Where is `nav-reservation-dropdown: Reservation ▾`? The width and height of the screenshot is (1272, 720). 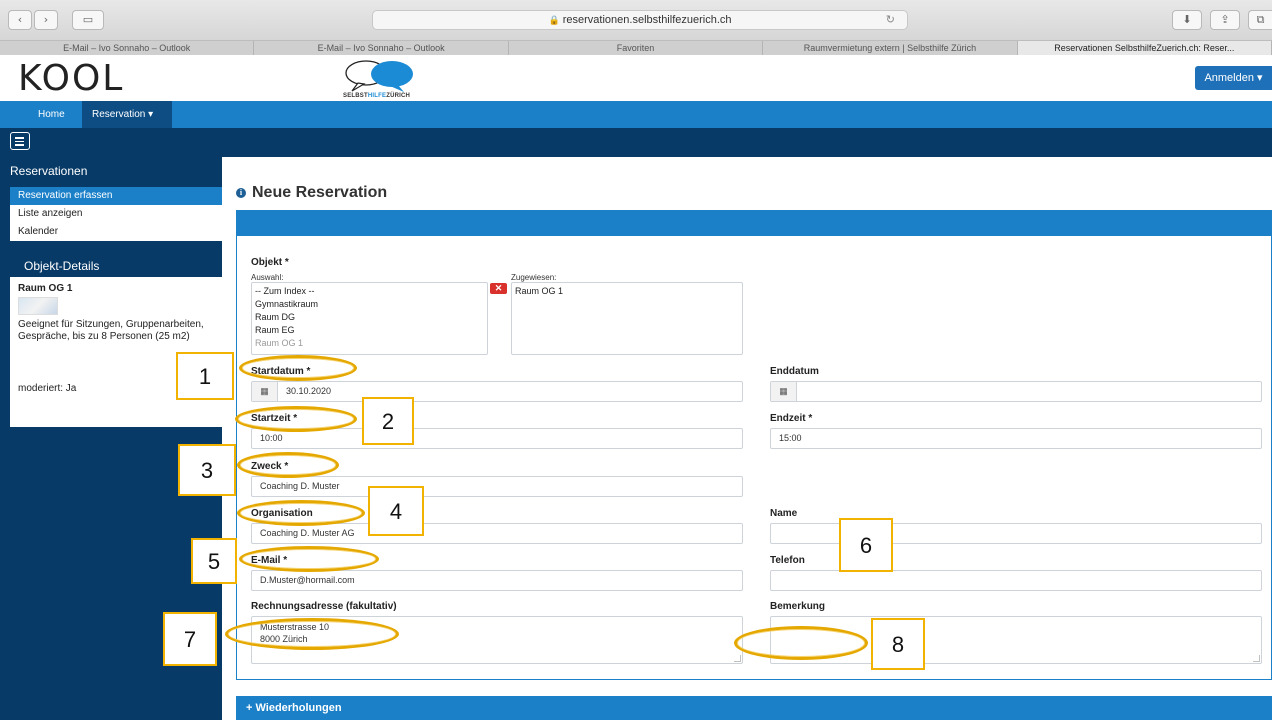
nav-reservation-dropdown: Reservation ▾ is located at coordinates (127, 114).